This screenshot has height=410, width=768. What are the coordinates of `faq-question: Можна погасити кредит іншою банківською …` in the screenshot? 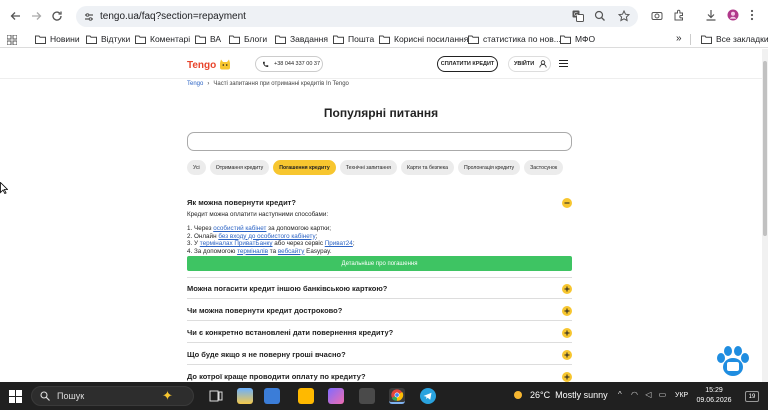 It's located at (287, 288).